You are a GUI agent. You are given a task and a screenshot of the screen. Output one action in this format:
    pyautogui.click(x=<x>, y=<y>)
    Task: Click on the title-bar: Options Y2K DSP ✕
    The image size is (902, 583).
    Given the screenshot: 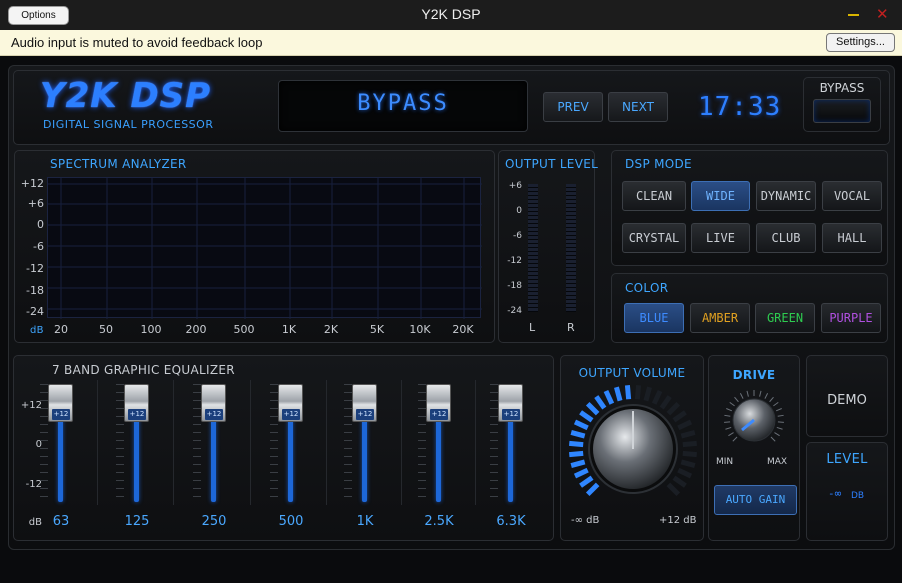 What is the action you would take?
    pyautogui.click(x=451, y=15)
    